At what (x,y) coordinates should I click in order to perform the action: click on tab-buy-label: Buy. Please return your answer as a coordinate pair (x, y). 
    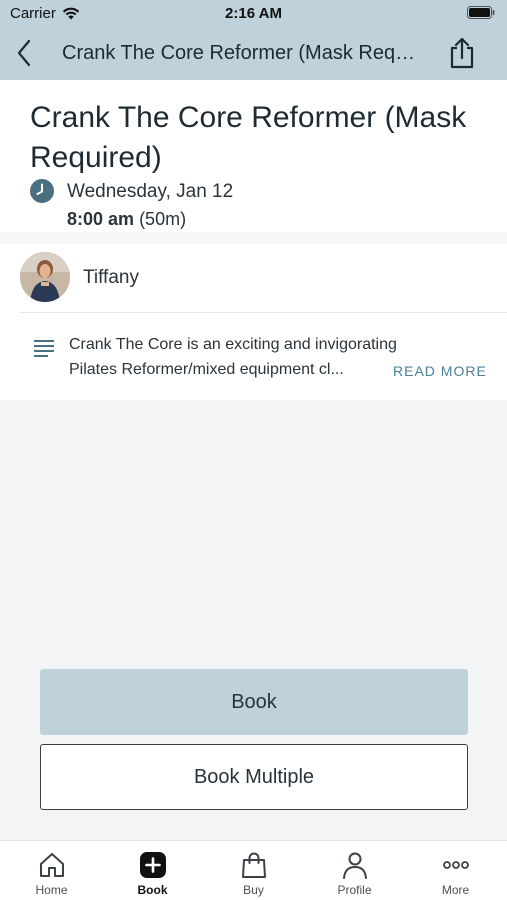
    Looking at the image, I should click on (253, 890).